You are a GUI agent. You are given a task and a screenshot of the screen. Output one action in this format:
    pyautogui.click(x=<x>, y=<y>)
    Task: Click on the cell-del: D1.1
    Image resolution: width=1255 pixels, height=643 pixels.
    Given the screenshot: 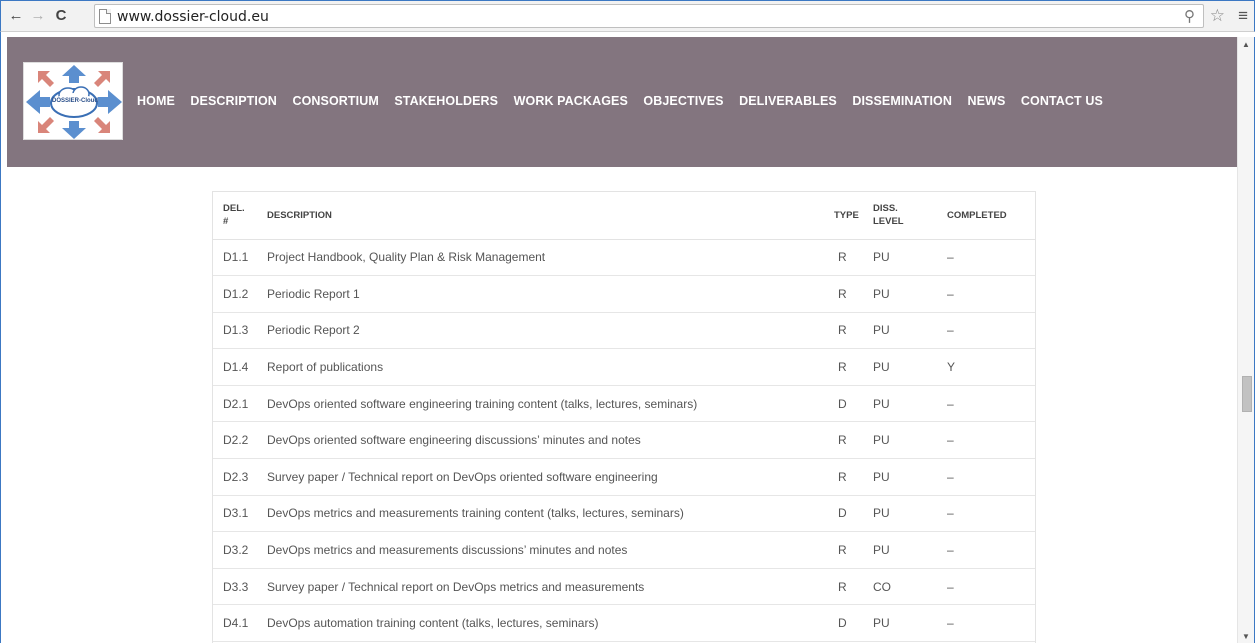 What is the action you would take?
    pyautogui.click(x=235, y=258)
    